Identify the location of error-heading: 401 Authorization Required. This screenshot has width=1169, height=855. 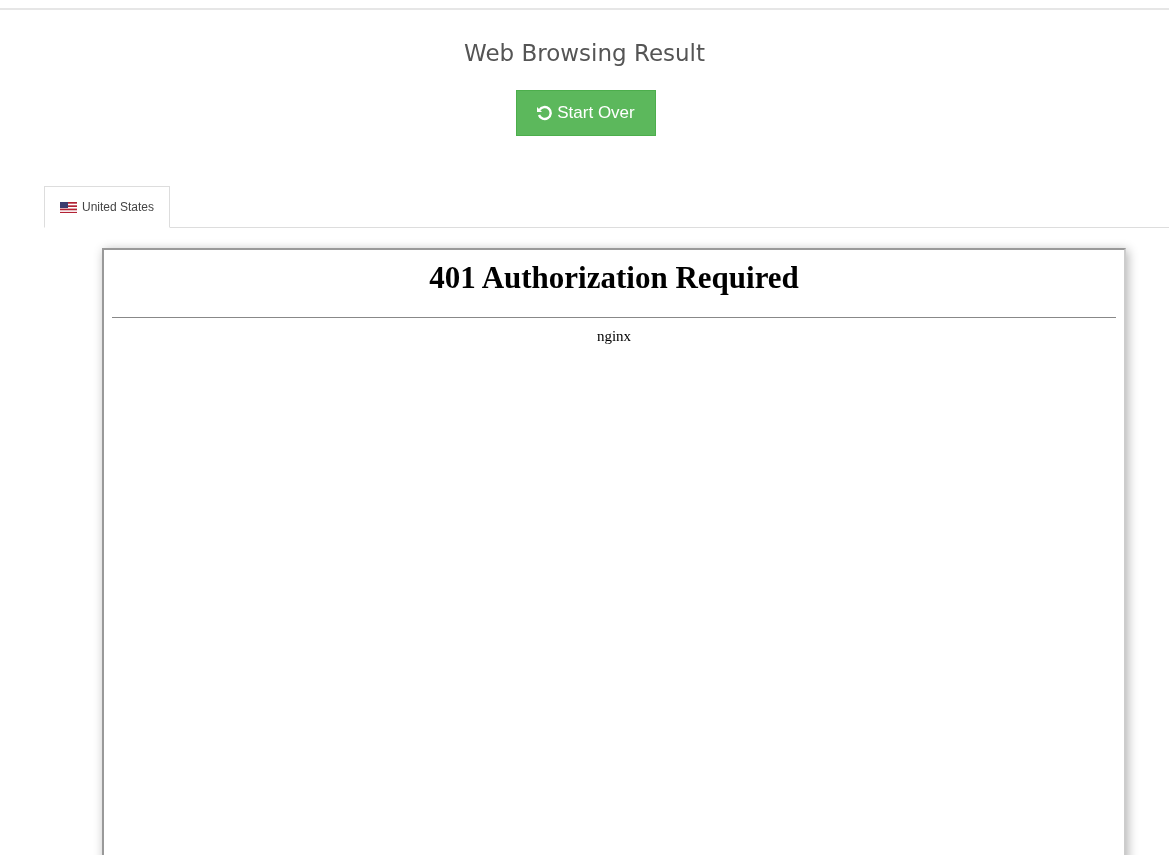
(614, 278).